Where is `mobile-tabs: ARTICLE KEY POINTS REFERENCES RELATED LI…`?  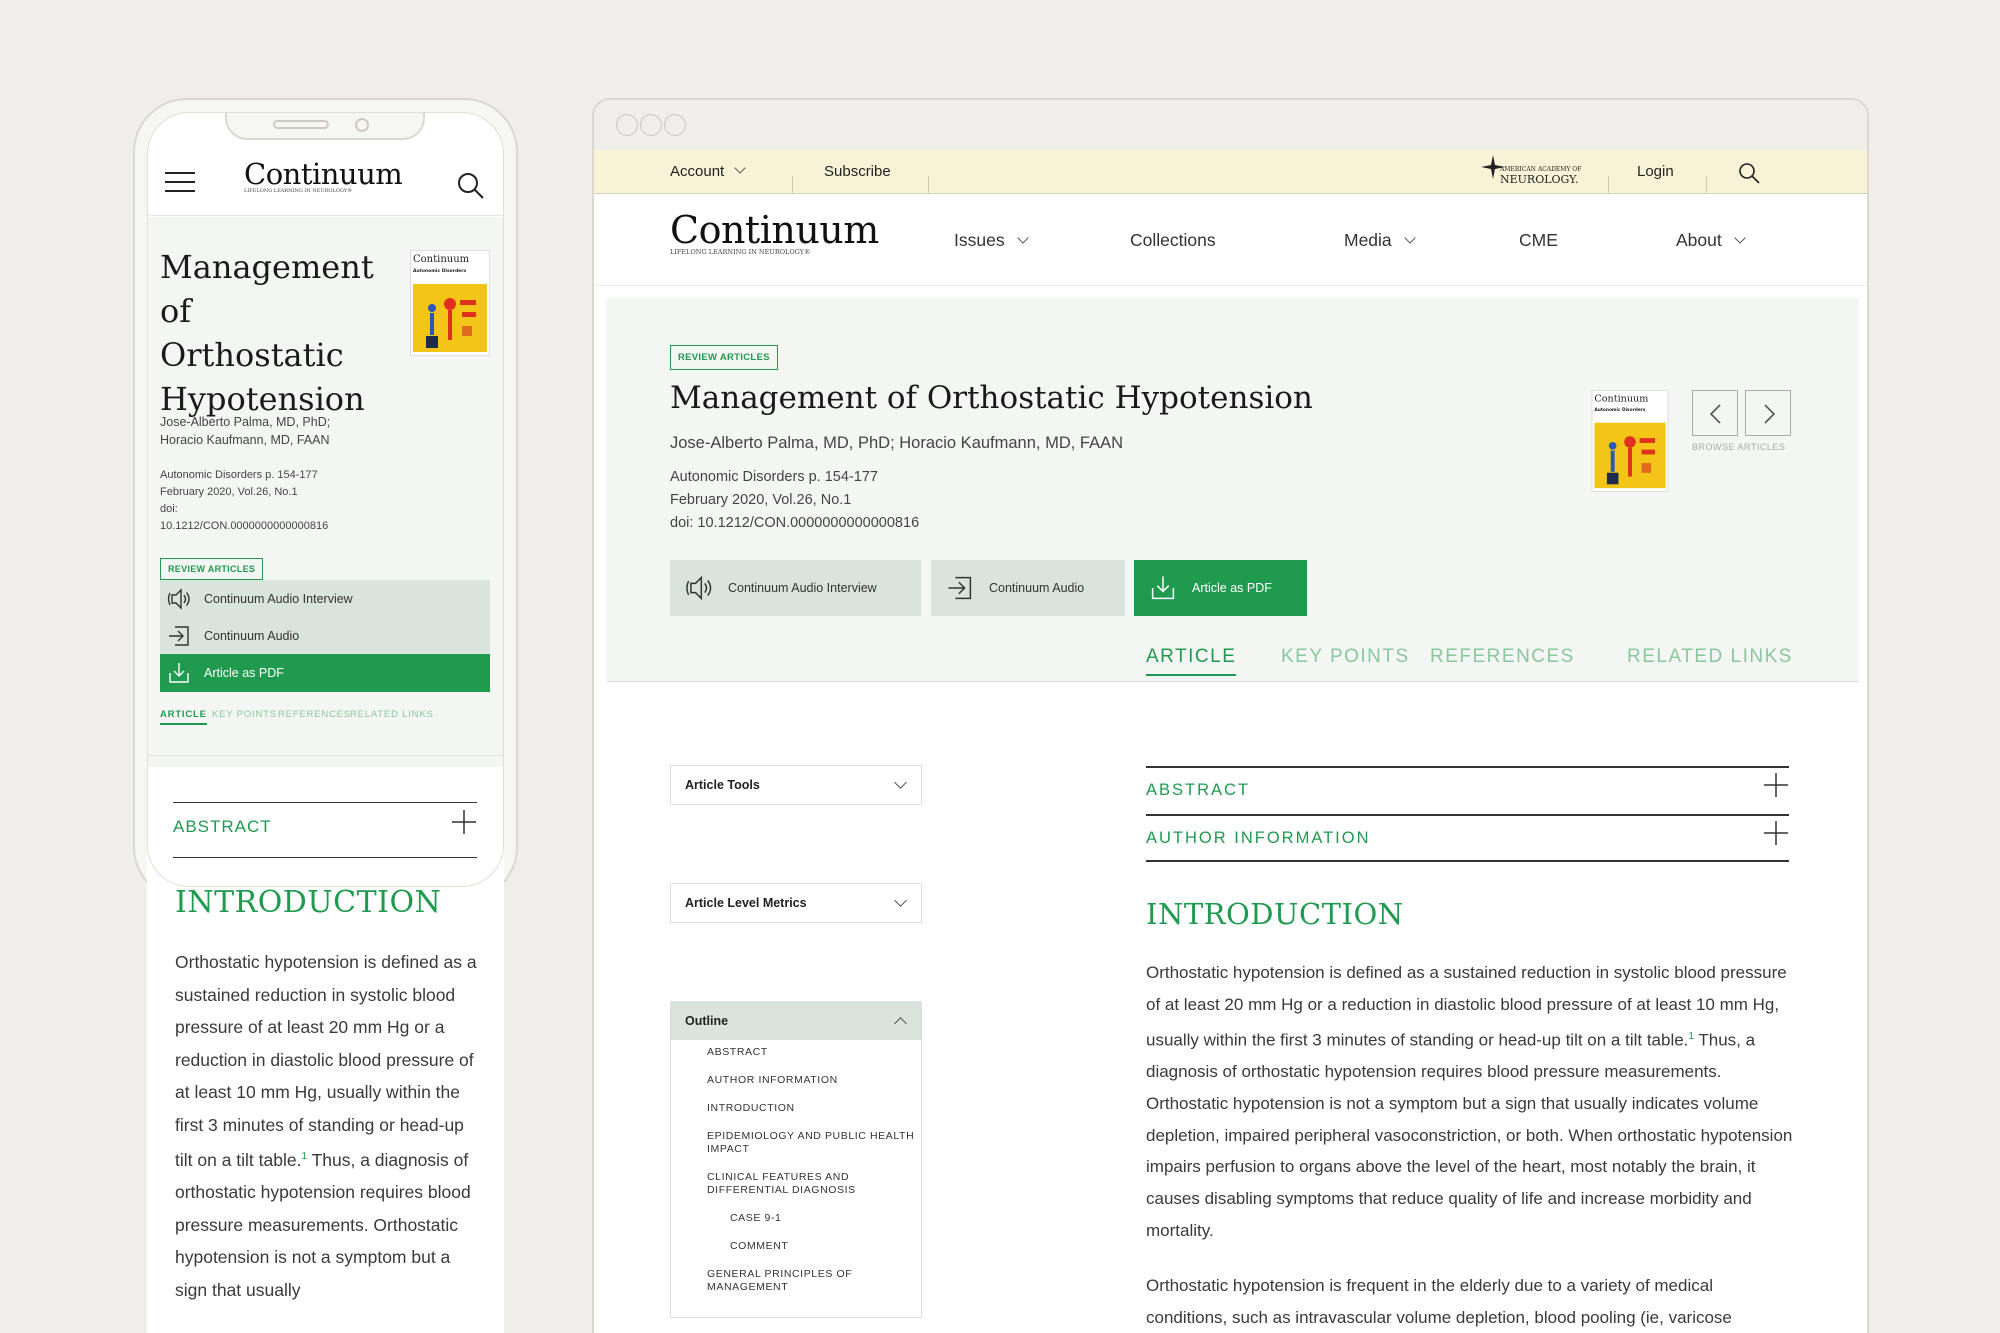
mobile-tabs: ARTICLE KEY POINTS REFERENCES RELATED LI… is located at coordinates (325, 719).